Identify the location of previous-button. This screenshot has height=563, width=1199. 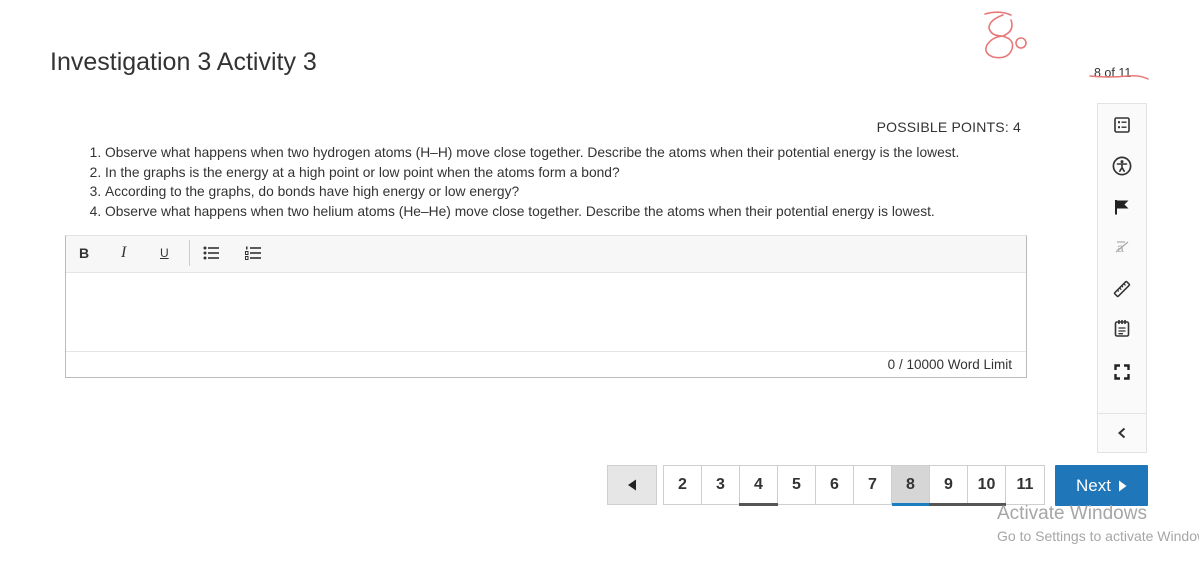
(632, 485).